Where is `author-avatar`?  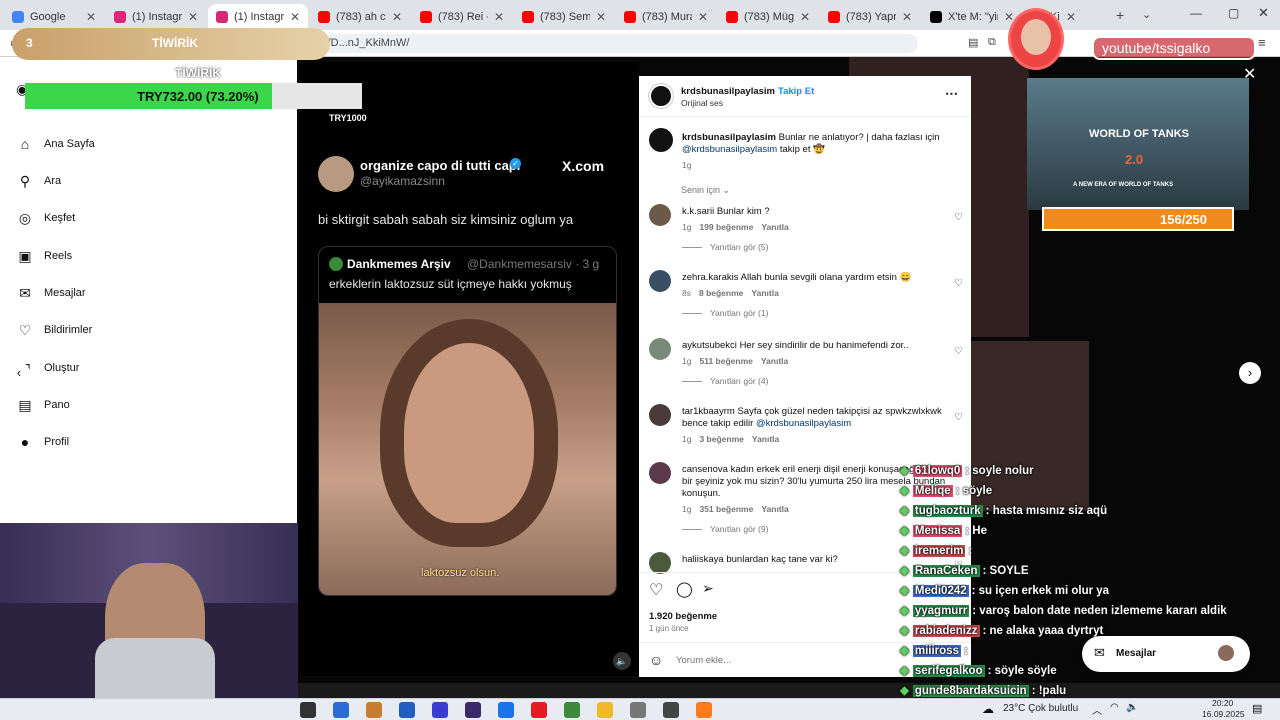
author-avatar is located at coordinates (661, 96).